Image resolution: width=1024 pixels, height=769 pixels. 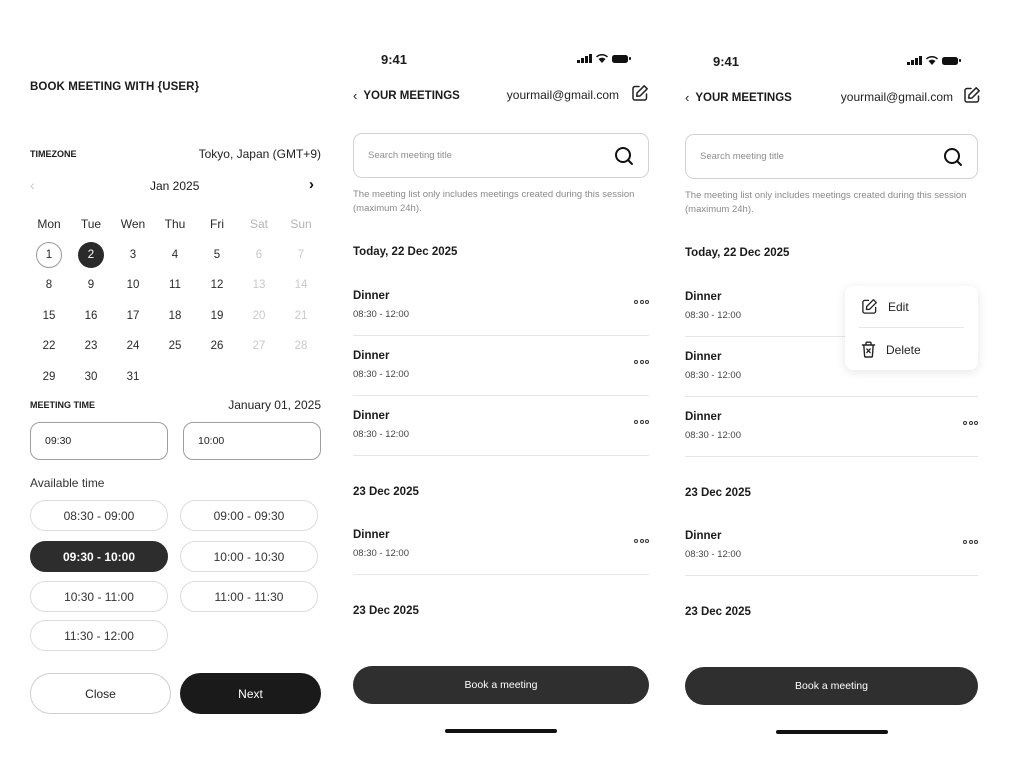 I want to click on calendar-day: 10, so click(x=133, y=285).